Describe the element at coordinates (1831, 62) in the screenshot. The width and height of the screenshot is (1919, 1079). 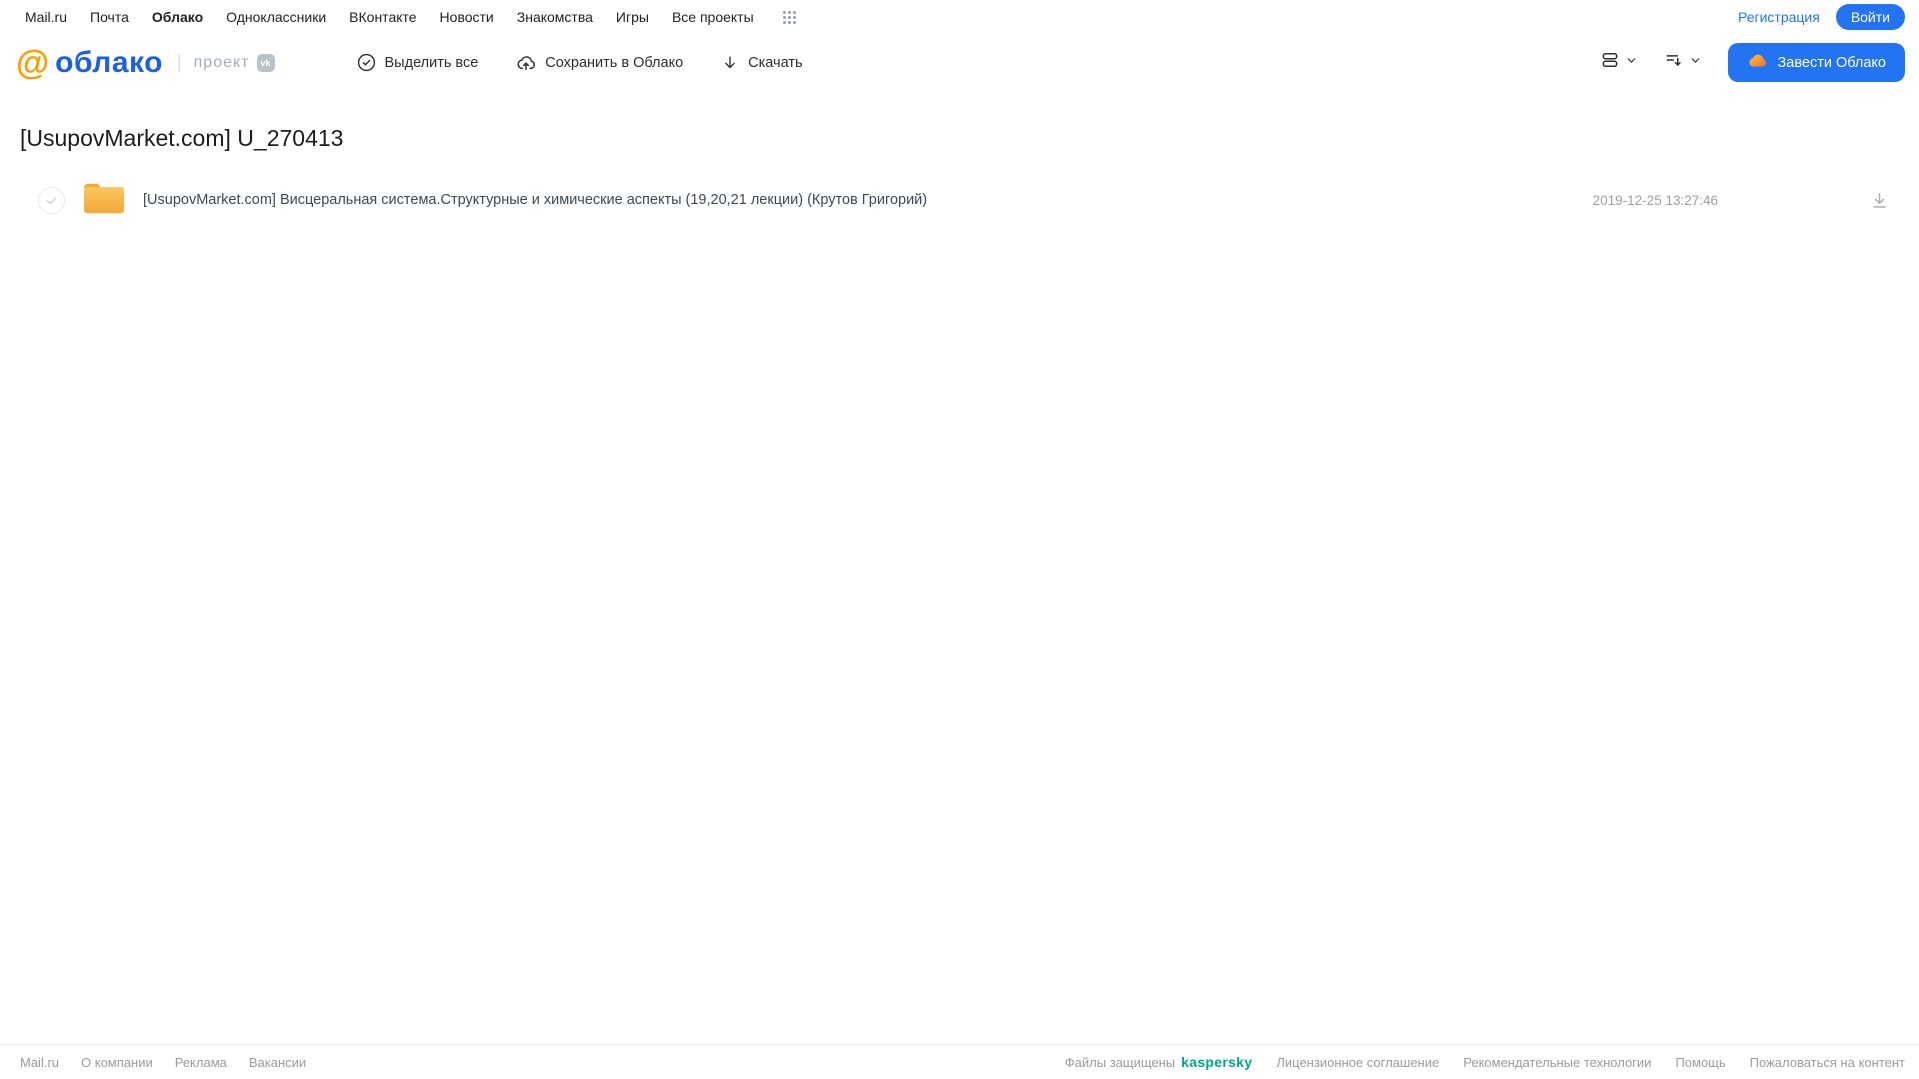
I see `get-cloud-label: Завести Облако` at that location.